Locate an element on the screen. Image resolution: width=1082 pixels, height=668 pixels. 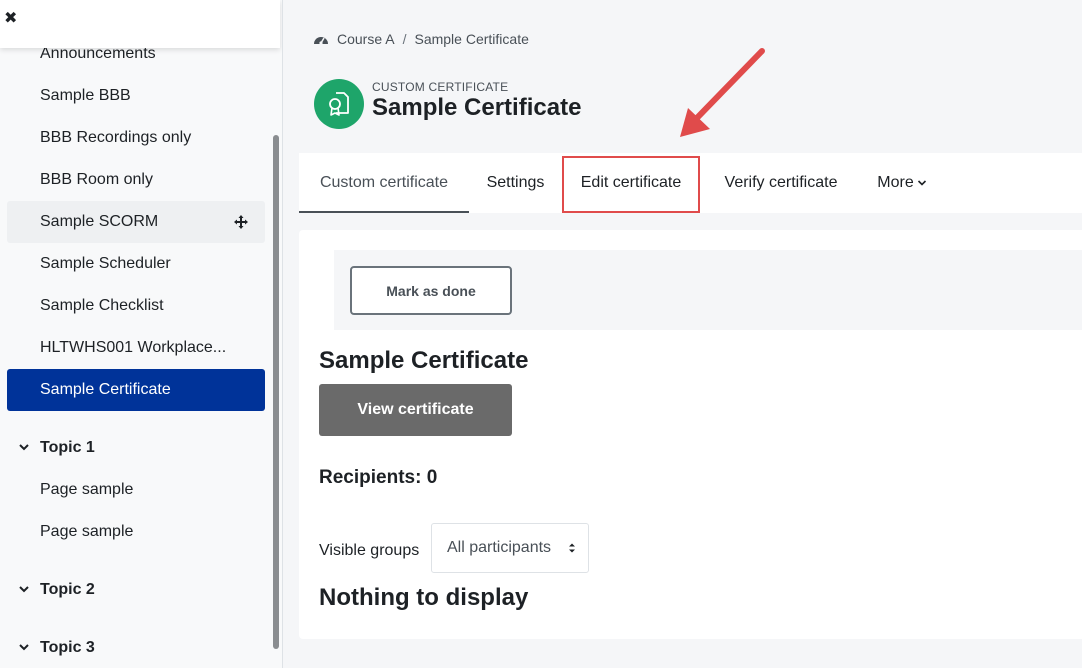
select-arrows-icon is located at coordinates (572, 548).